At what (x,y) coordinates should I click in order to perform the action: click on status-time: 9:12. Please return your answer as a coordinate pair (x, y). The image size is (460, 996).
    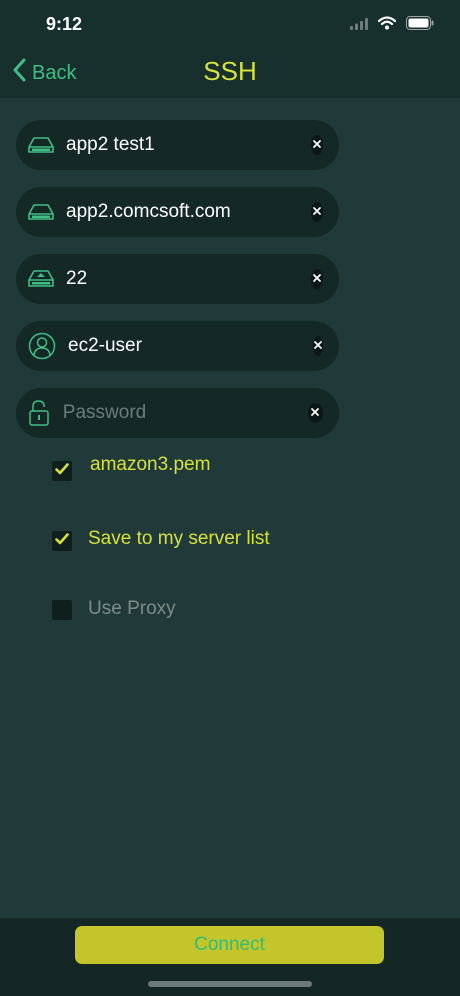
    Looking at the image, I should click on (64, 24).